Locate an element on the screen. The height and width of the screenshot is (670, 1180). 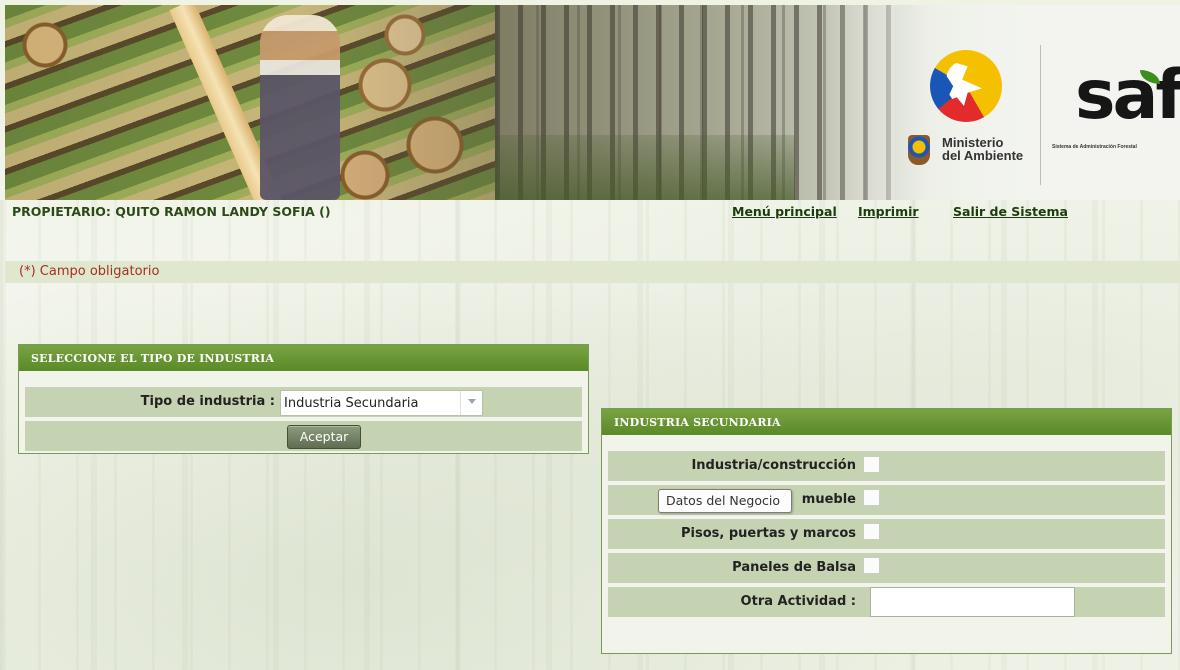
exit-system-link: Salir de Sistema is located at coordinates (1010, 211).